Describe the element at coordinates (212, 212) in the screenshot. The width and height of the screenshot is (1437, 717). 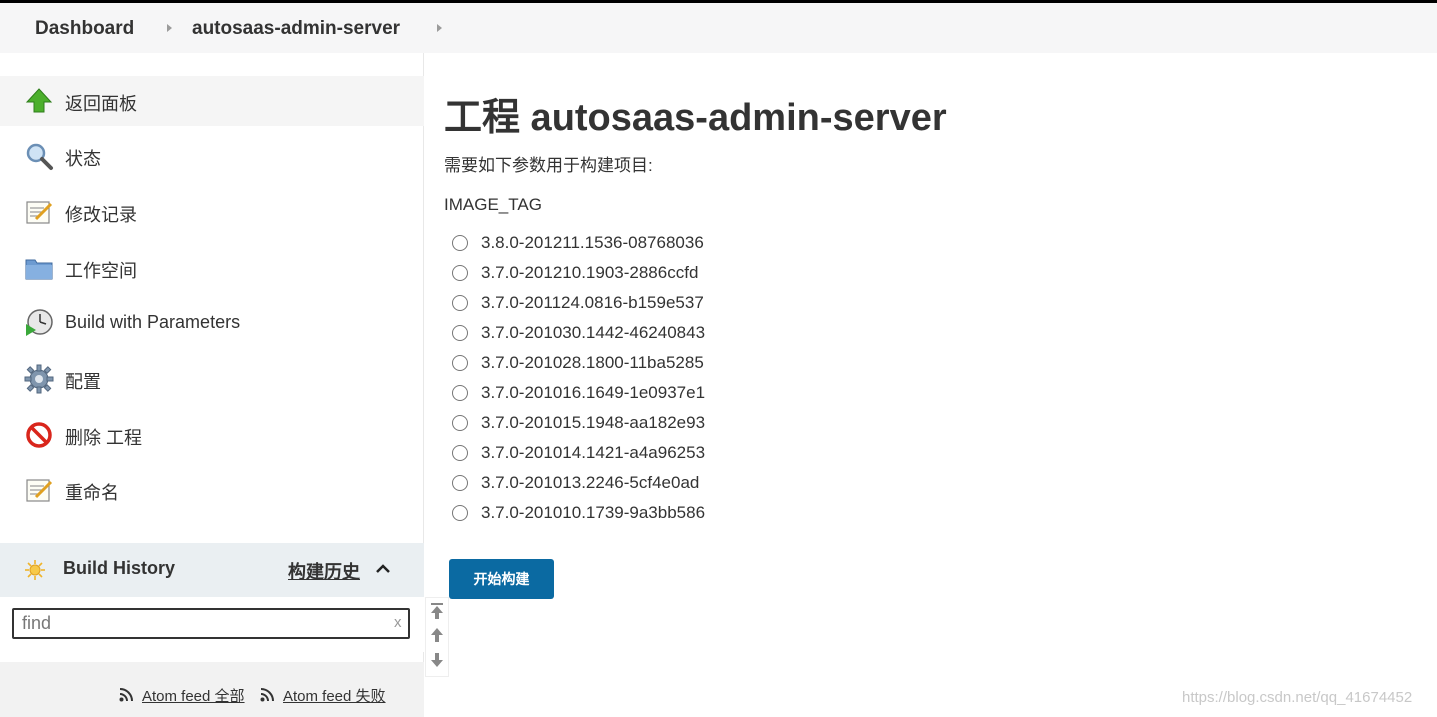
I see `sidebar-item-changes: 修改记录` at that location.